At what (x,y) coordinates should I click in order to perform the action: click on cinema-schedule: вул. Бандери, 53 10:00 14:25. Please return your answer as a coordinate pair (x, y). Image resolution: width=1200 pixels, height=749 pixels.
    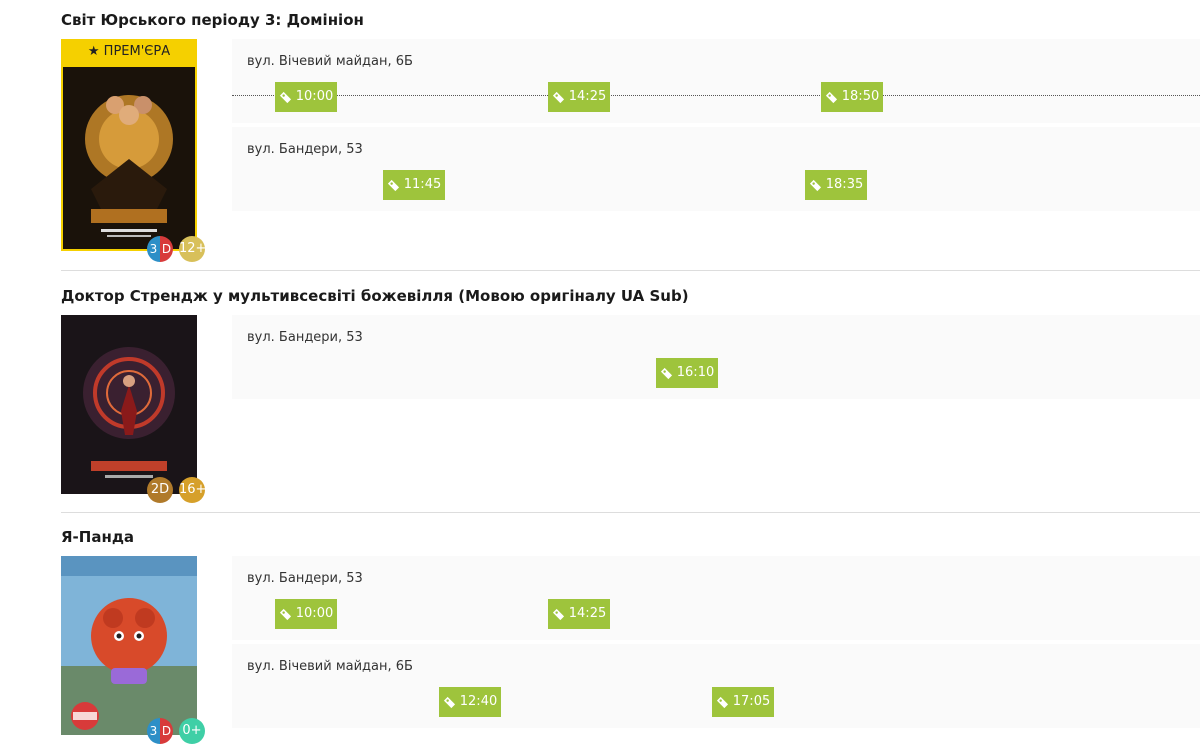
    Looking at the image, I should click on (716, 598).